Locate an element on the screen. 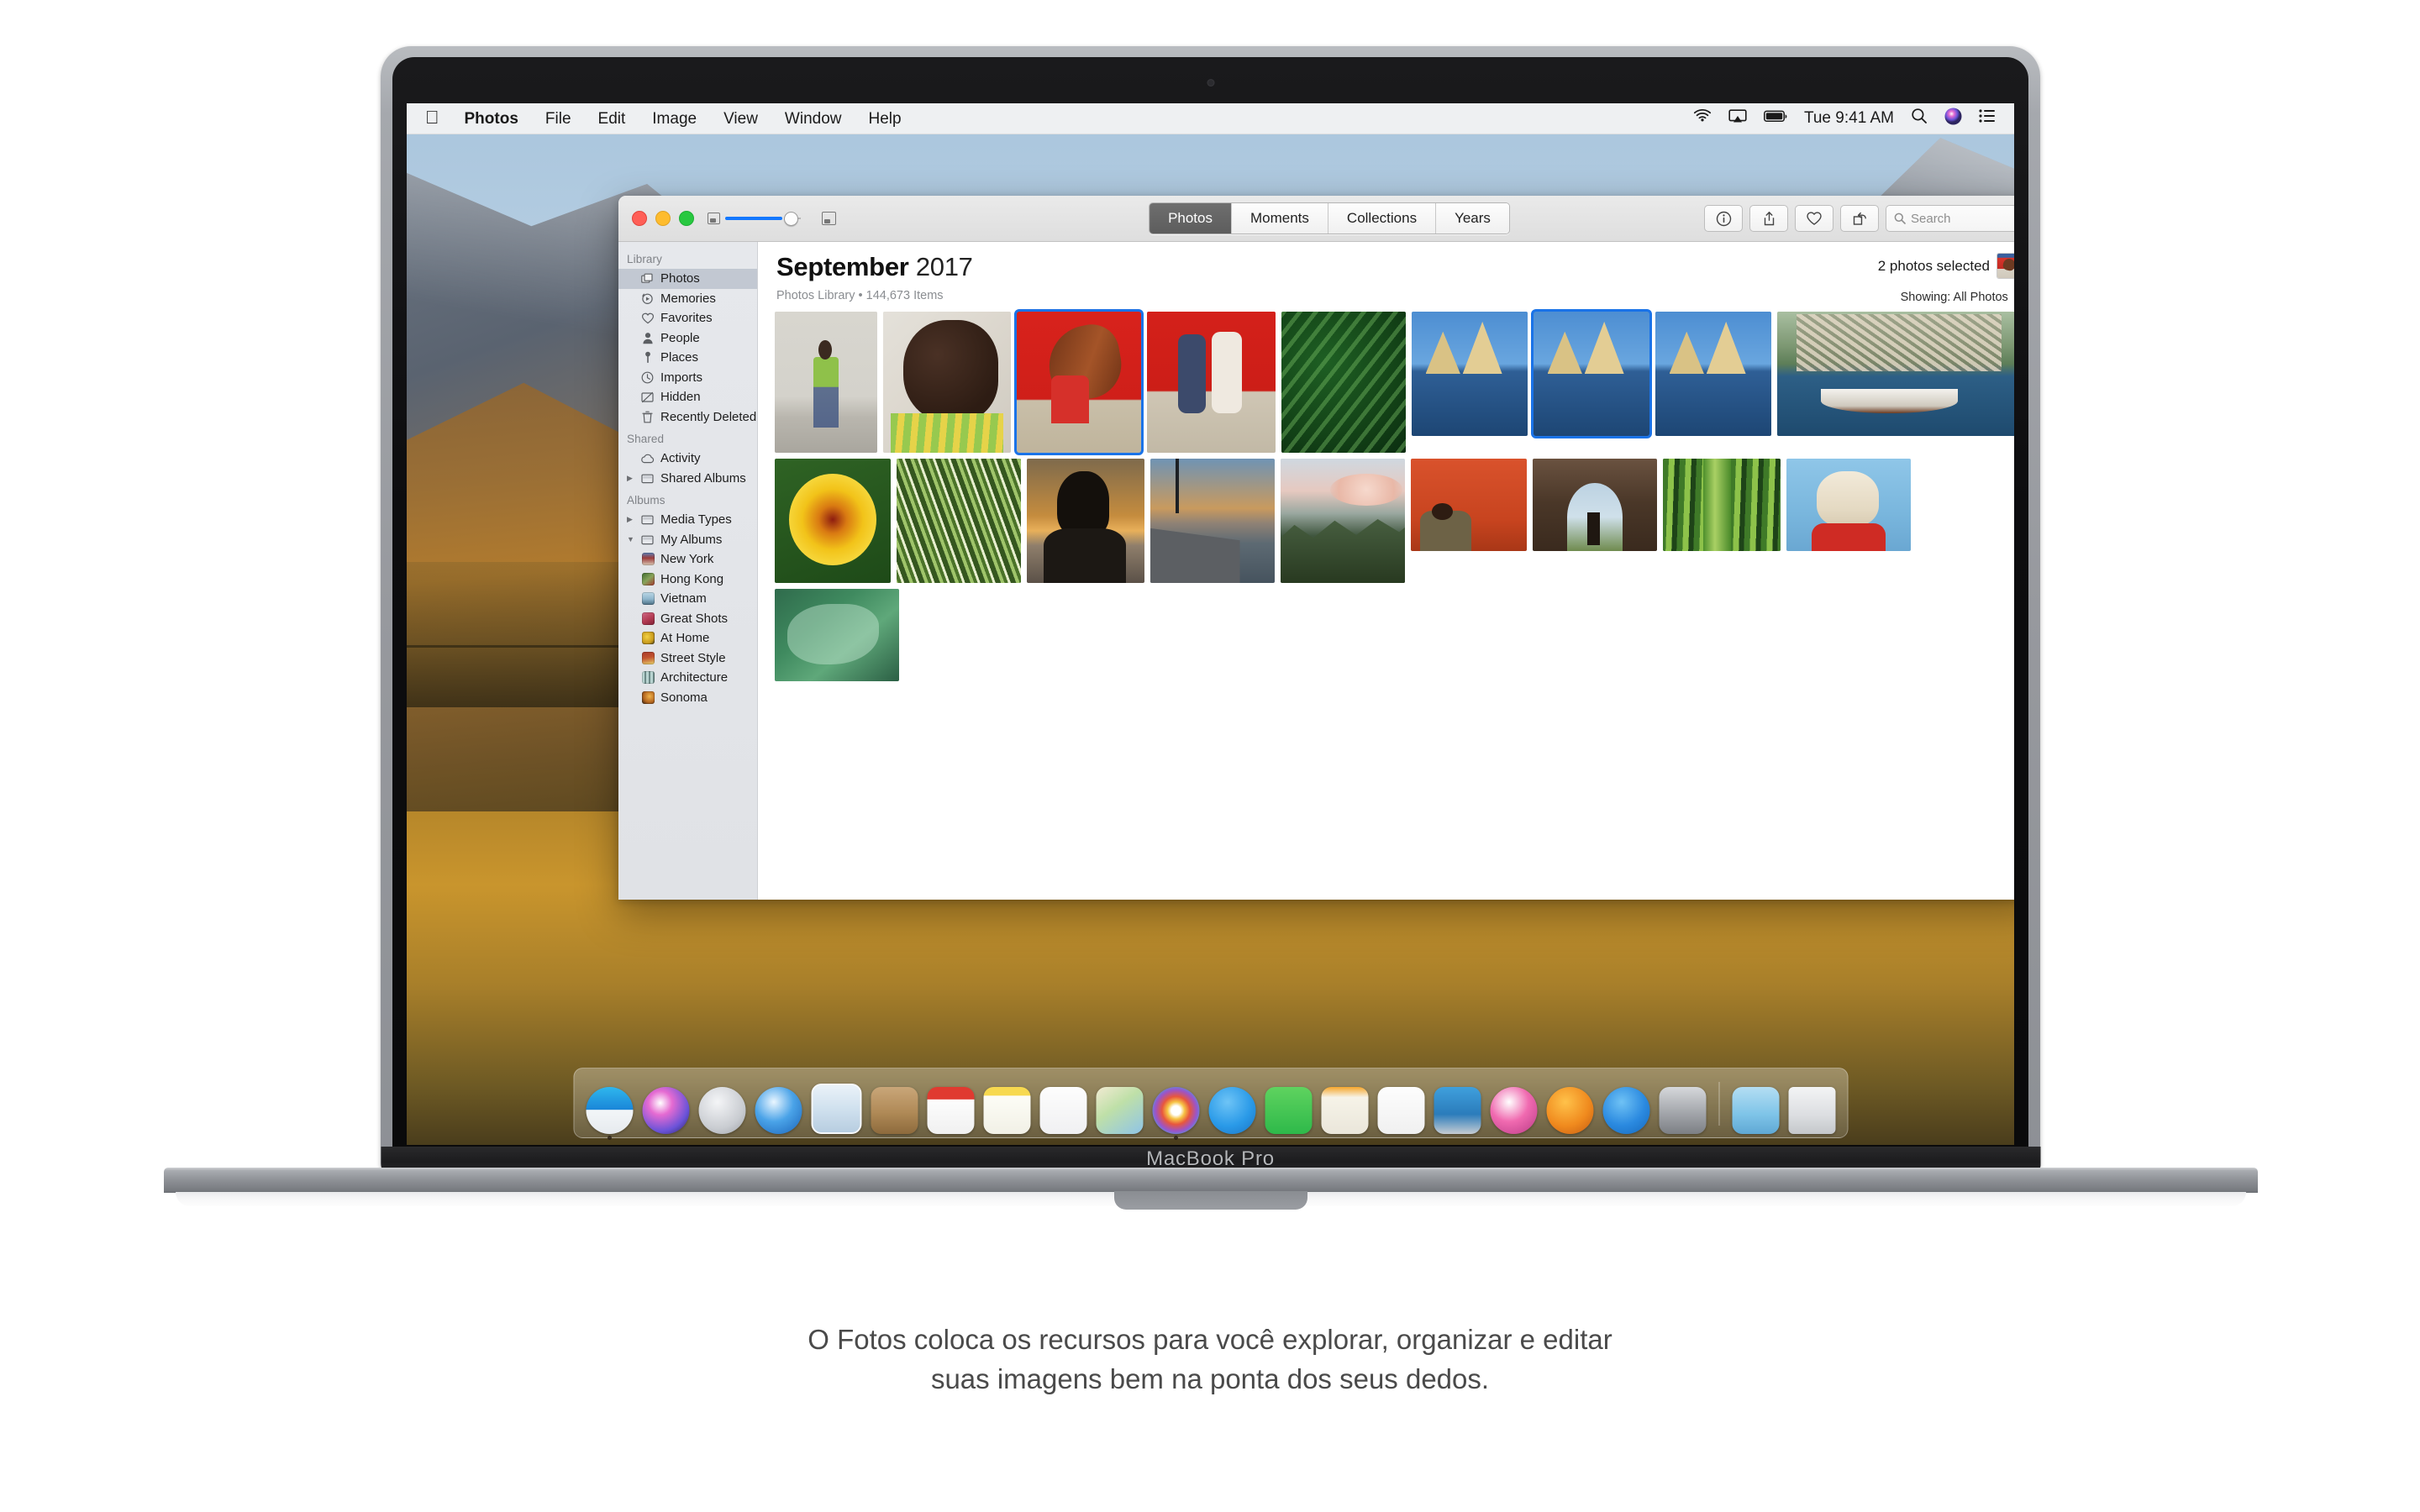 The image size is (2420, 1512). sidebar-label: Favorites is located at coordinates (687, 318).